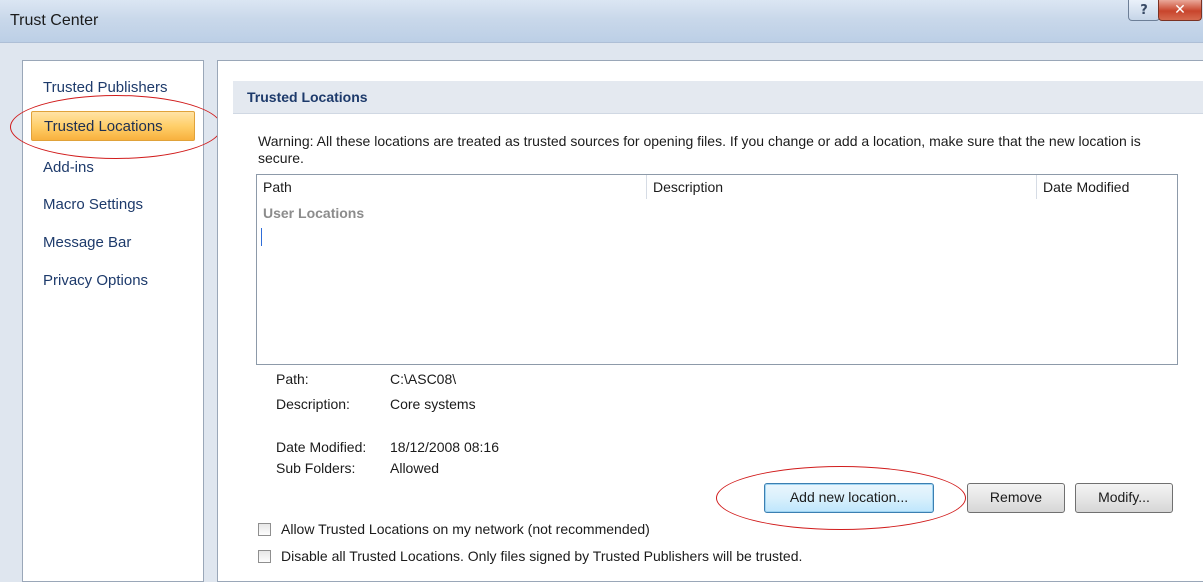  What do you see at coordinates (113, 281) in the screenshot?
I see `nav-item-privacy-options: Privacy Options` at bounding box center [113, 281].